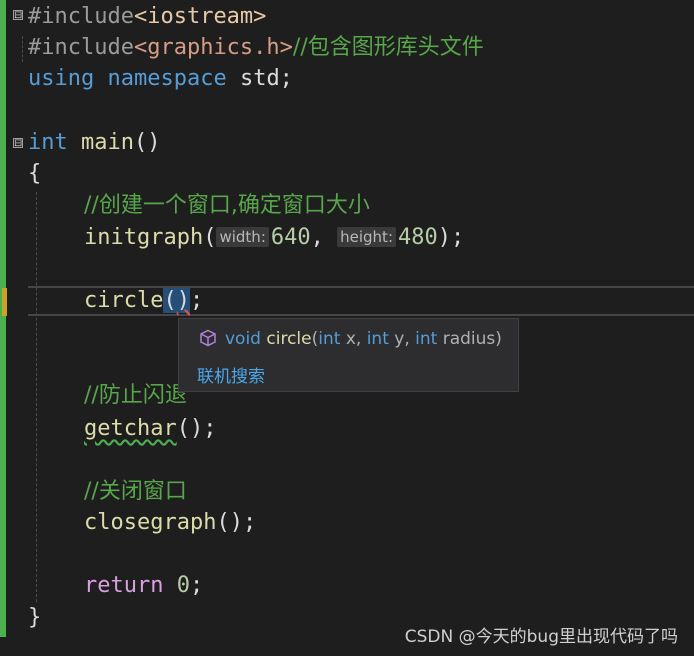 This screenshot has width=694, height=656. Describe the element at coordinates (541, 637) in the screenshot. I see `watermark-text: CSDN @今天的bug里出现代码了吗` at that location.